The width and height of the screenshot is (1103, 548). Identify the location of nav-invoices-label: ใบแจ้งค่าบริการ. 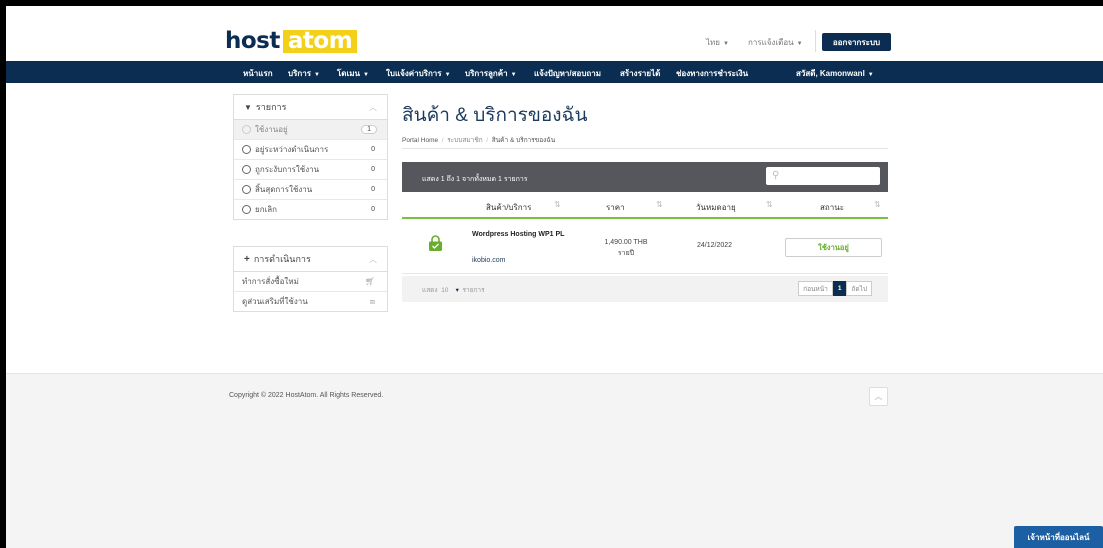
(414, 73).